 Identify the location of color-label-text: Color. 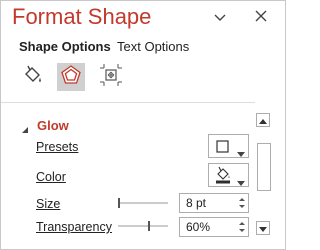
(51, 177).